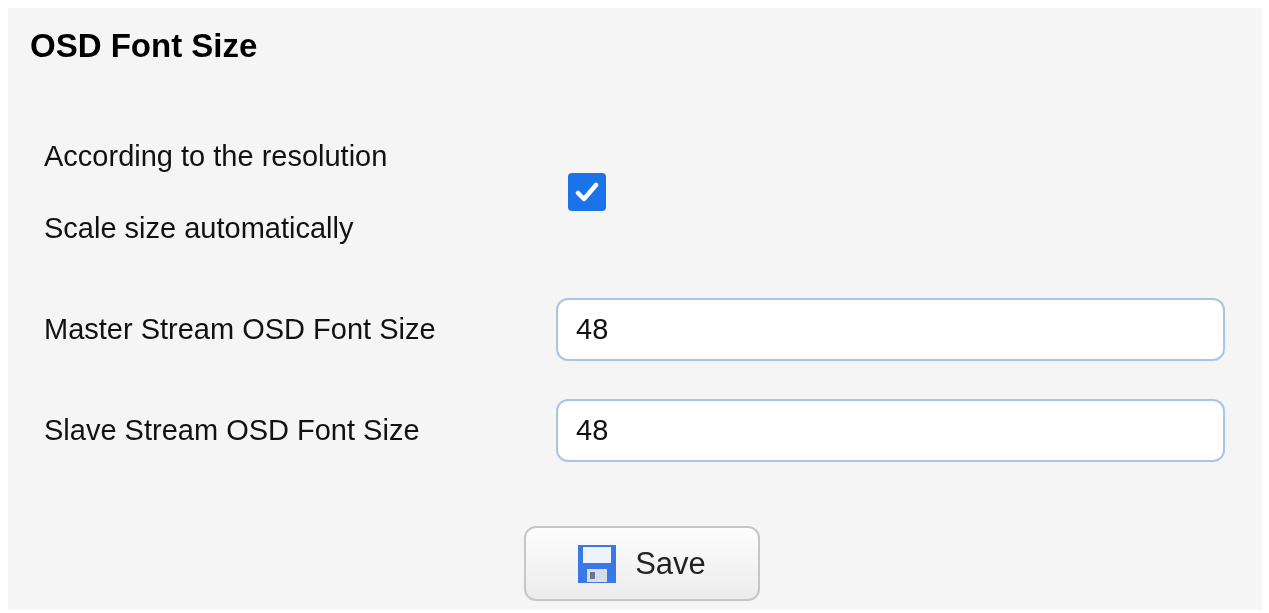  I want to click on checkbox, so click(587, 192).